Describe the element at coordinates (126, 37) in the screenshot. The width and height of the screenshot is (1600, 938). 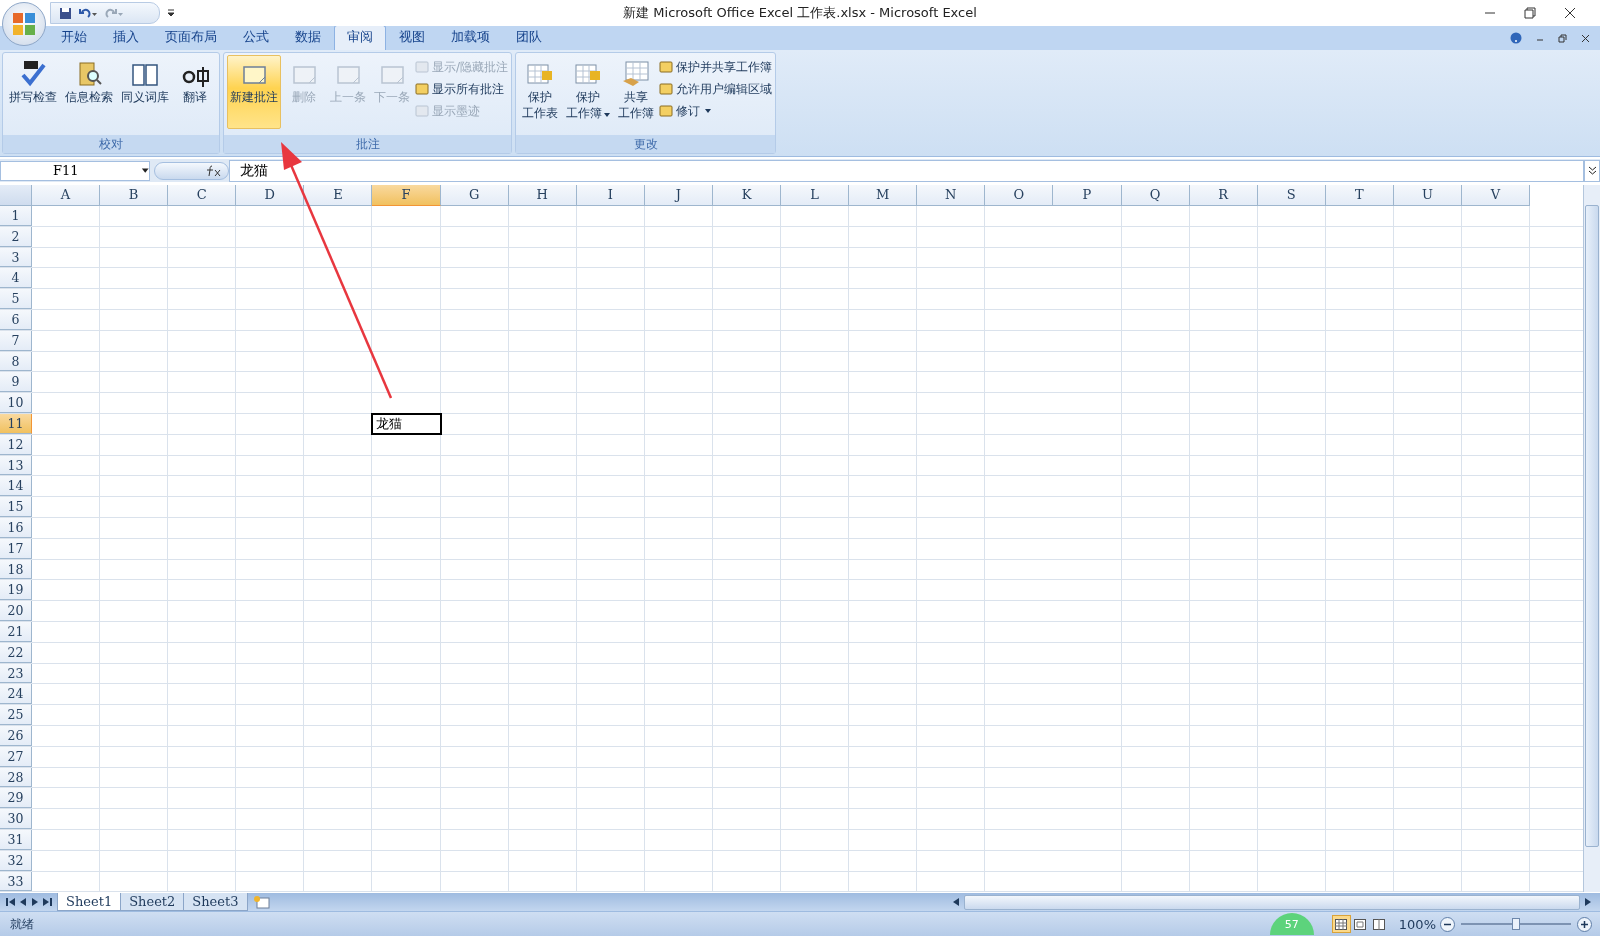
I see `ribbon-tab: 插入` at that location.